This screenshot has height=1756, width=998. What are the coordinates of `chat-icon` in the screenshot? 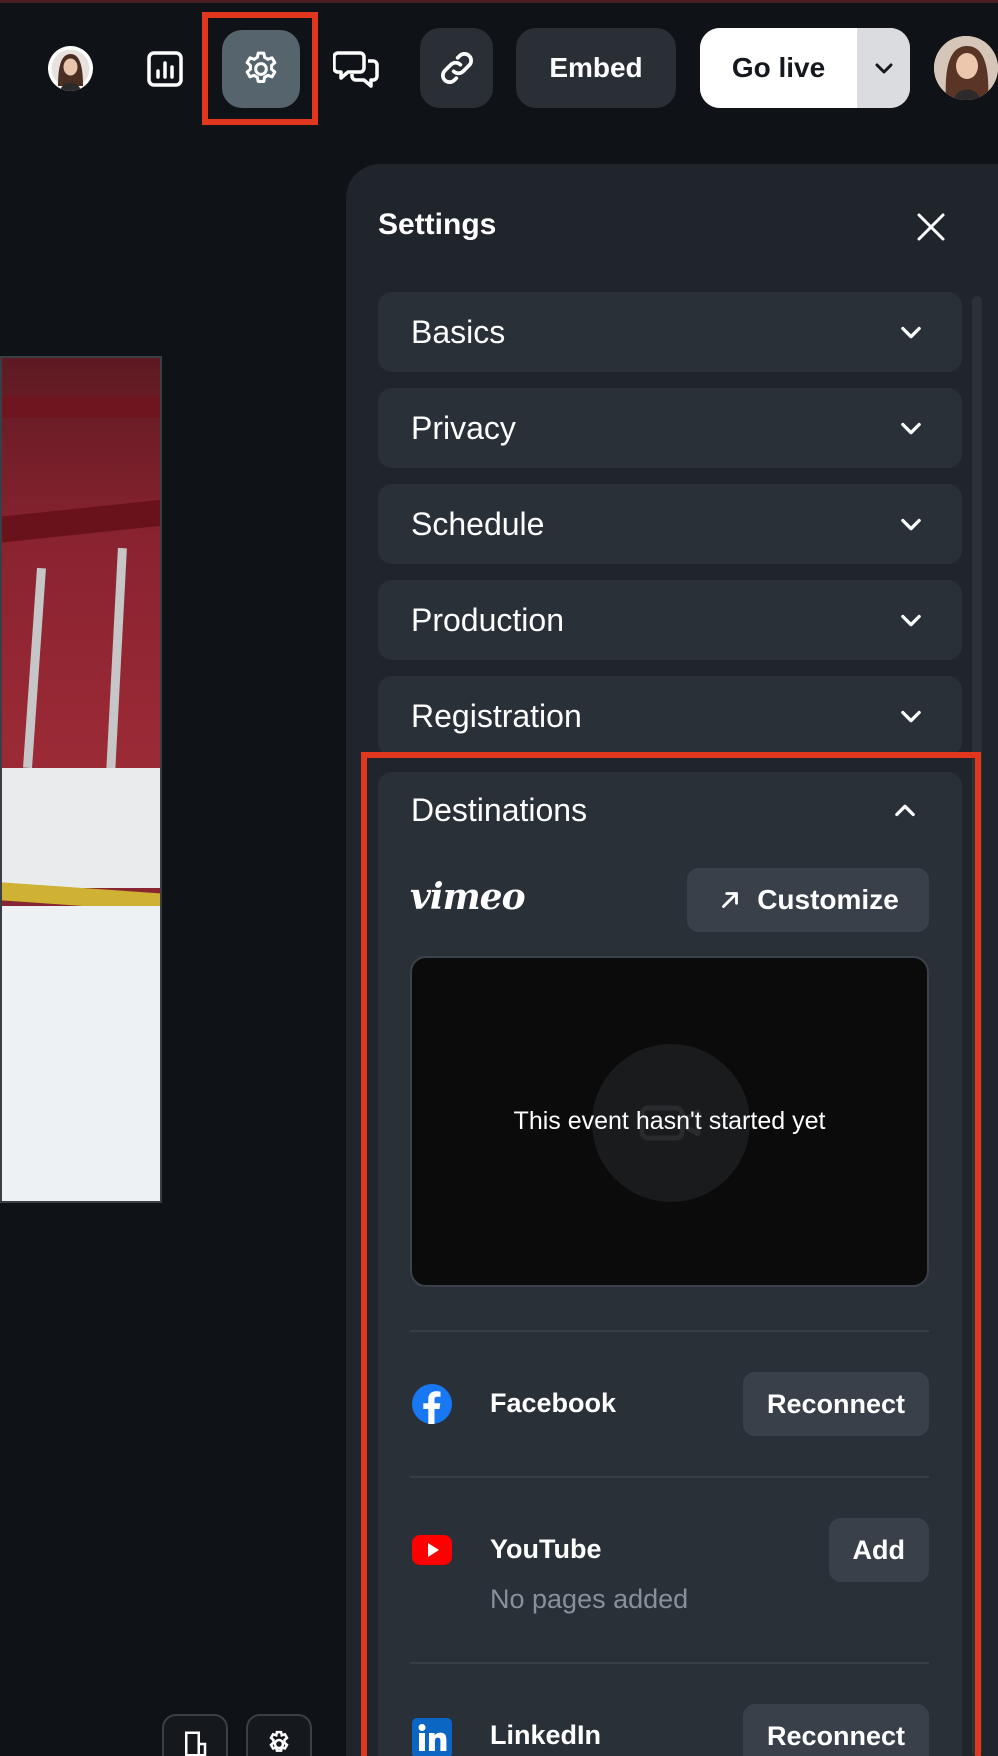 It's located at (356, 69).